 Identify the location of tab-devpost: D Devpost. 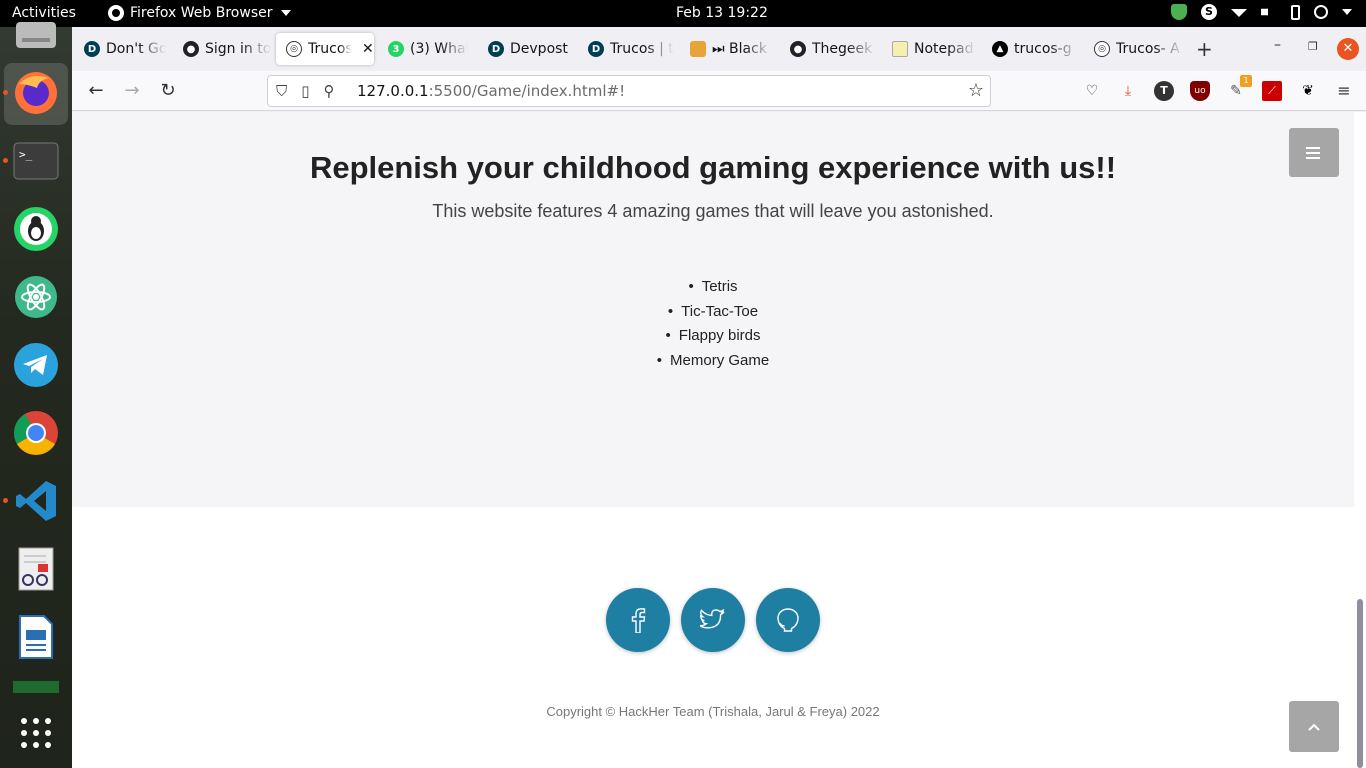
(524, 49).